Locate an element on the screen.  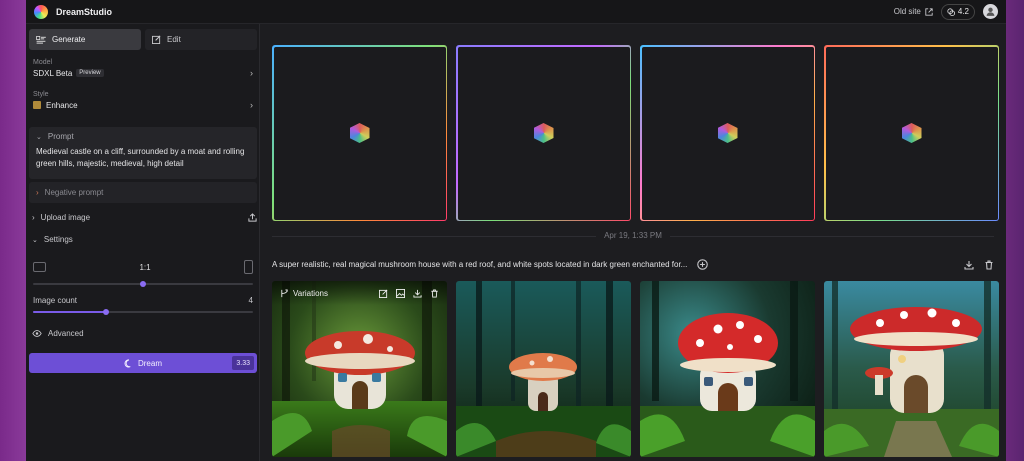
portrait-ratio-icon is located at coordinates (248, 267).